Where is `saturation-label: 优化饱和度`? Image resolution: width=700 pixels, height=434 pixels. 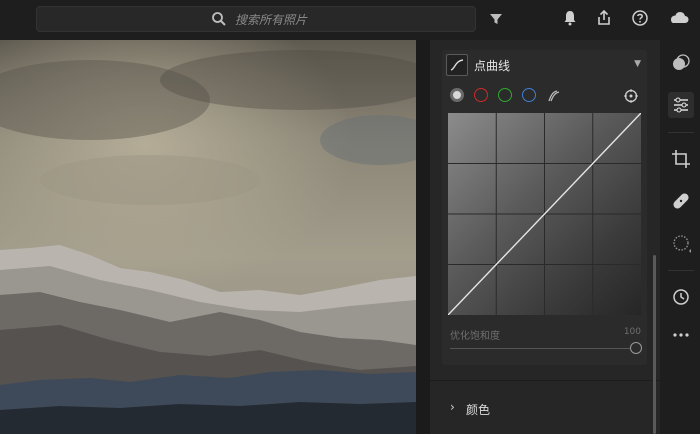
saturation-label: 优化饱和度 is located at coordinates (475, 336).